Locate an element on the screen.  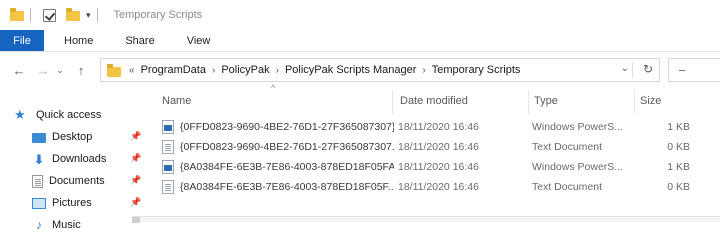
nav-item-quick-access: ★ Quick access is located at coordinates (75, 115).